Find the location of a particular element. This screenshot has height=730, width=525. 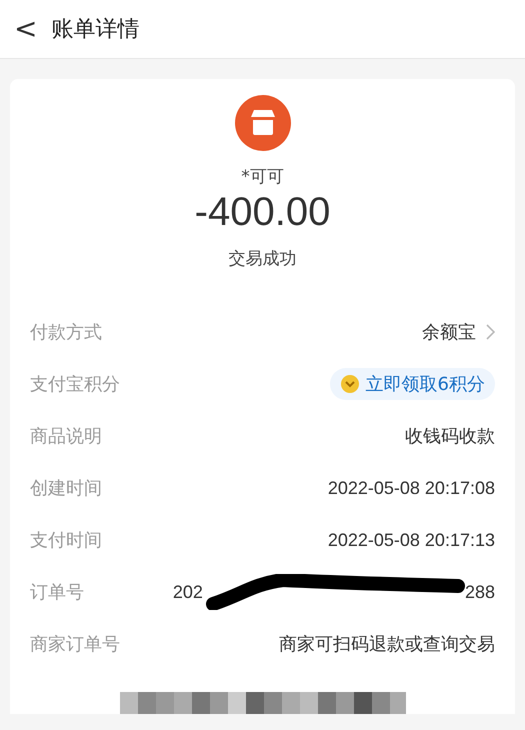

detail-value: 商家可扫码退款或查询交易 is located at coordinates (387, 644).